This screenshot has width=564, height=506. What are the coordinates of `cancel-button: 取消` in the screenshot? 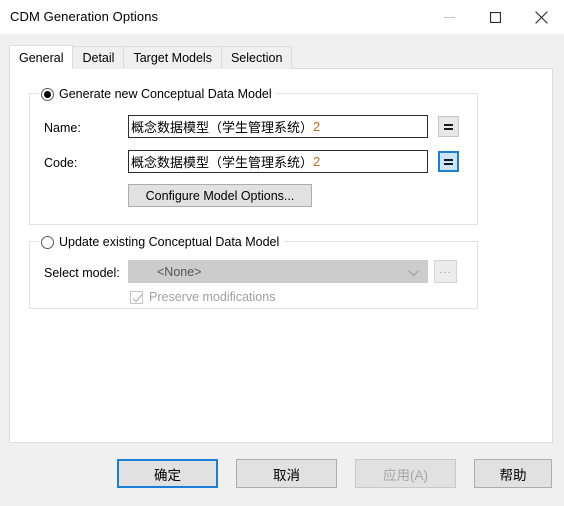 It's located at (286, 473).